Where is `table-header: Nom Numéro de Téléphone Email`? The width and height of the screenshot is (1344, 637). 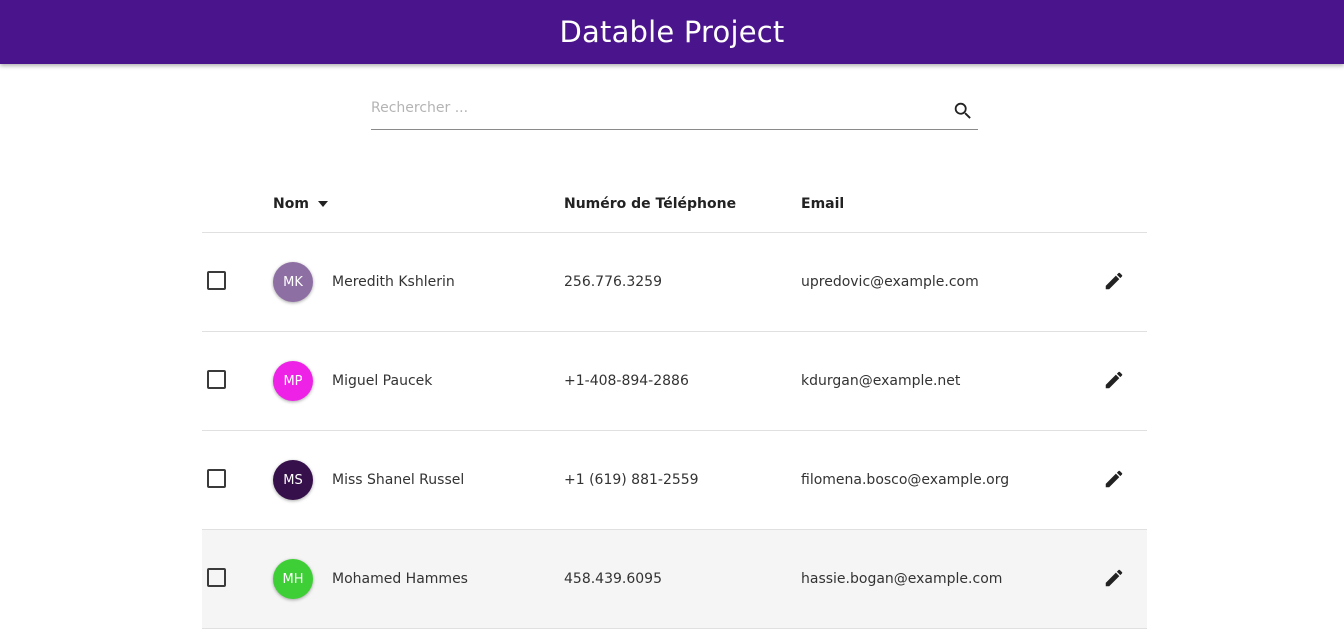 table-header: Nom Numéro de Téléphone Email is located at coordinates (674, 204).